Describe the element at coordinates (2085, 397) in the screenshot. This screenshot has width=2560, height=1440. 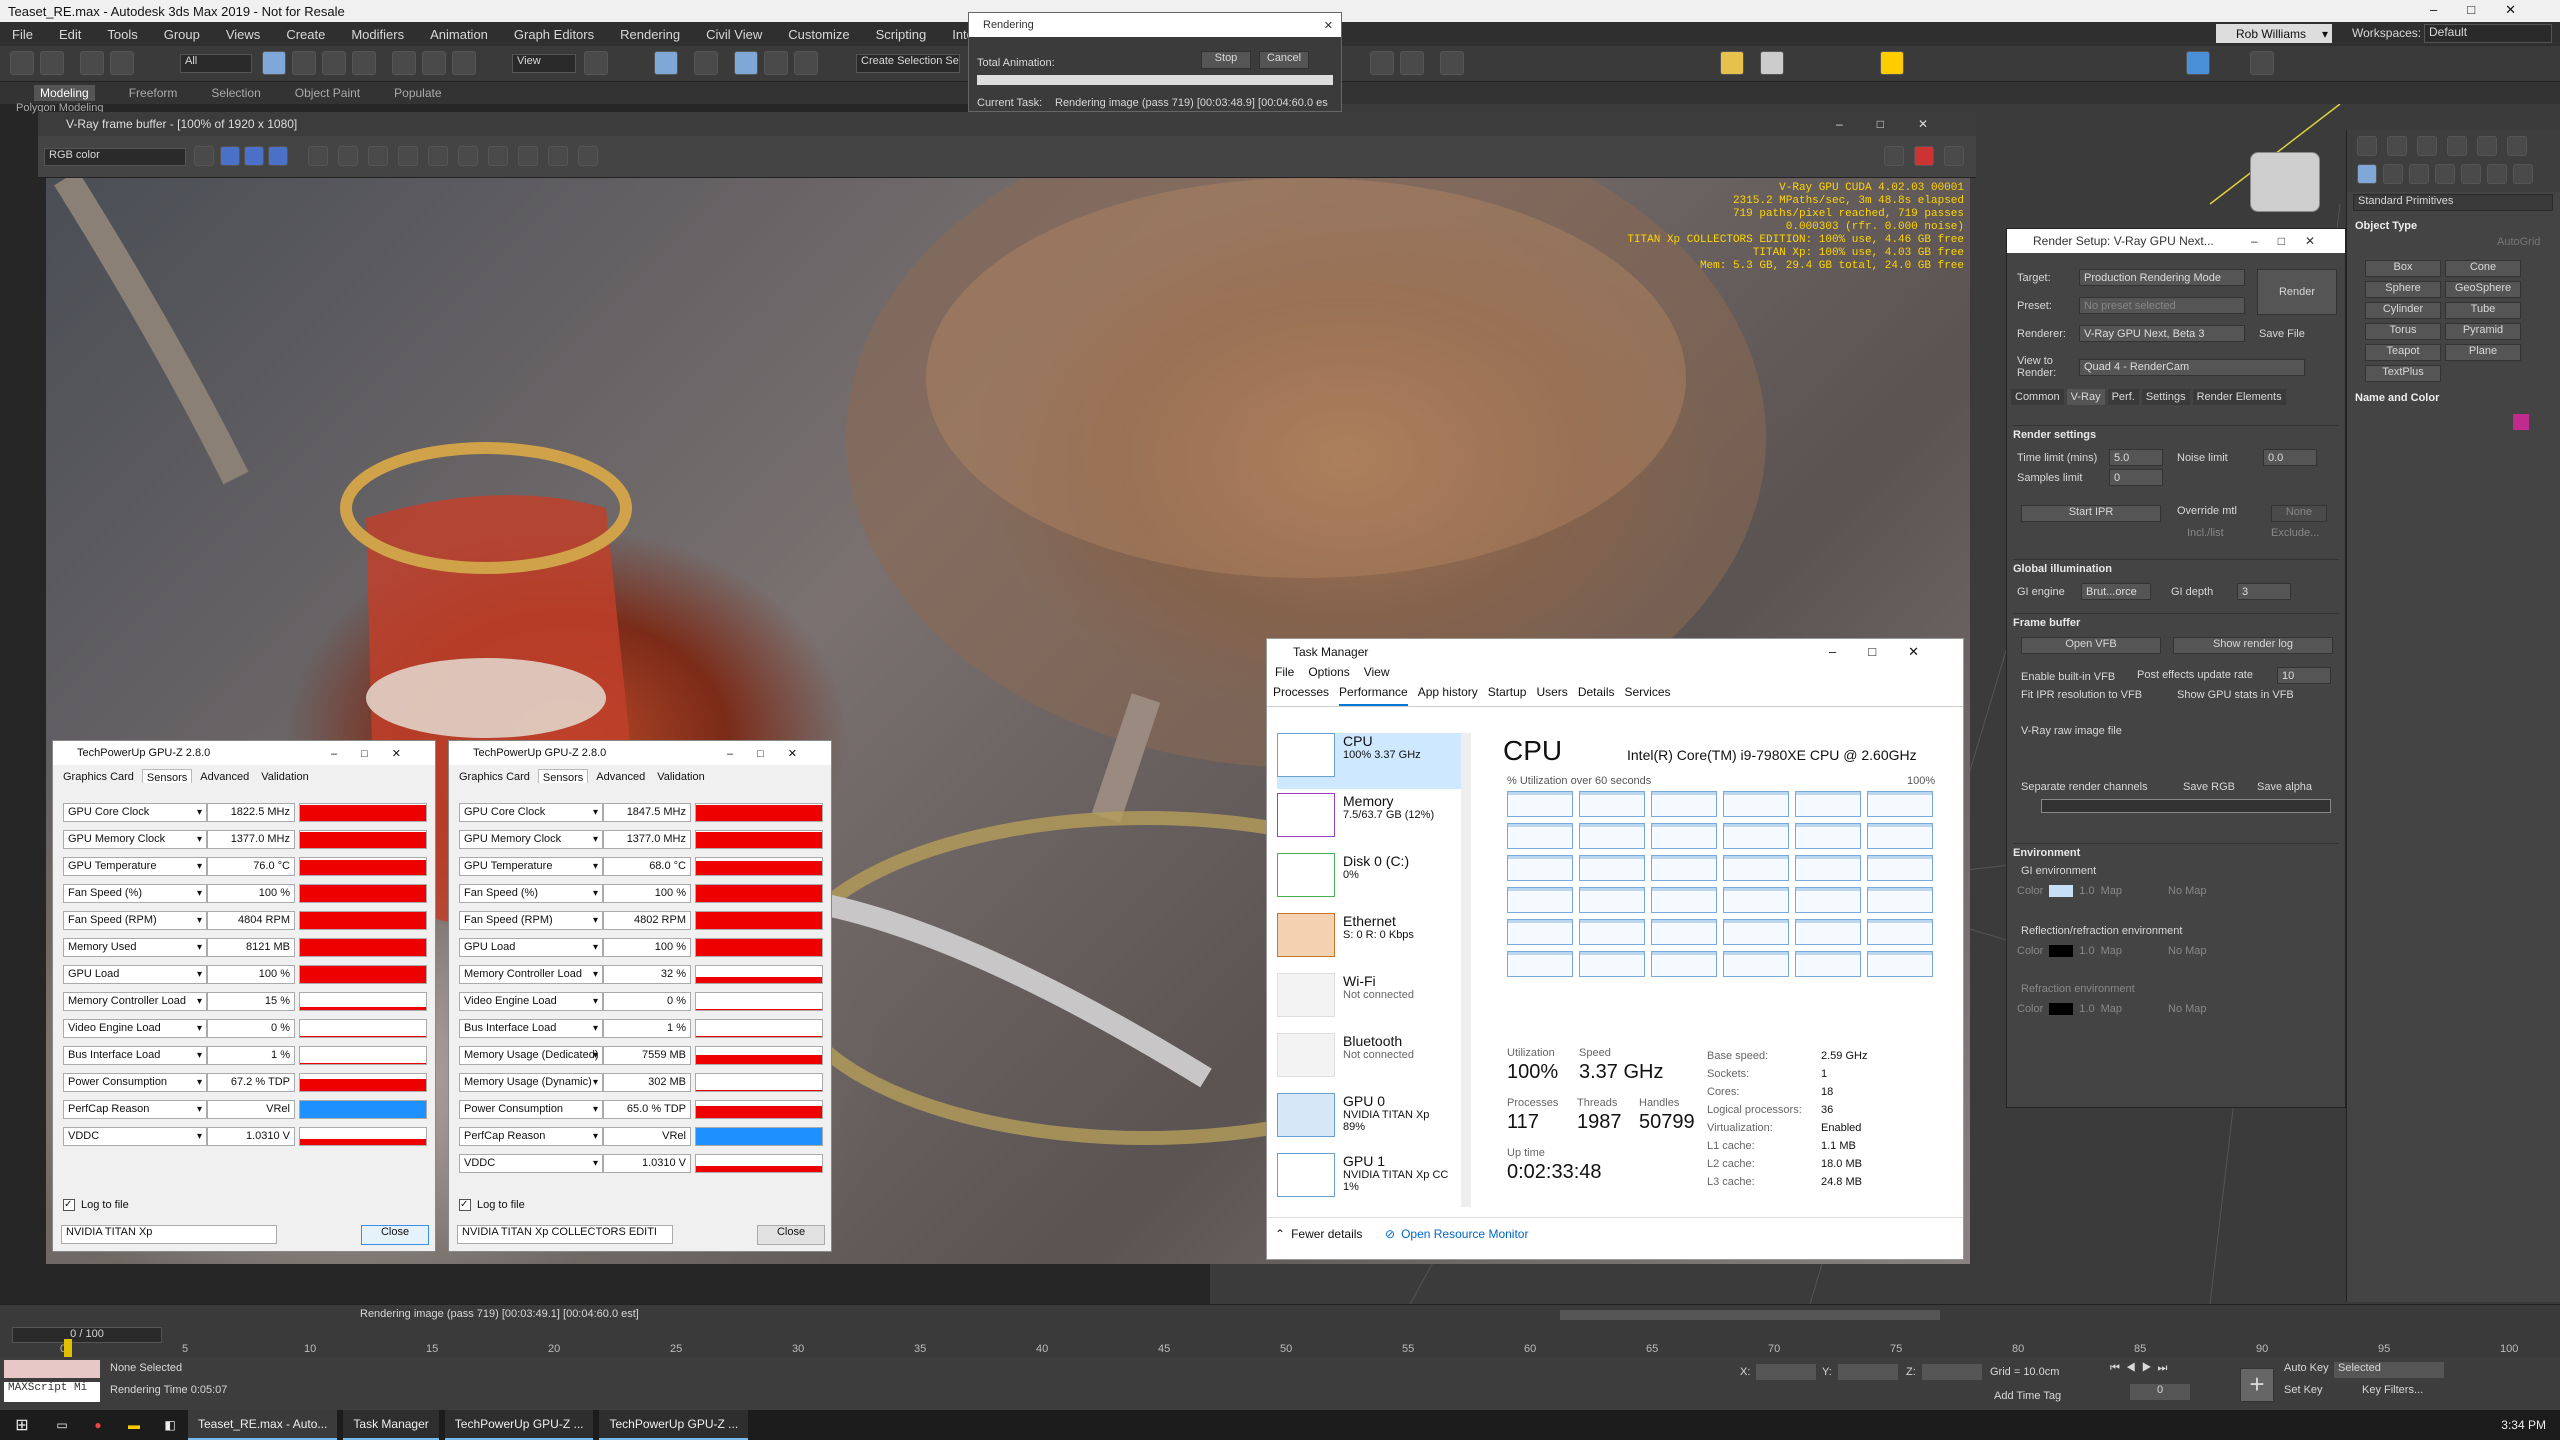
I see `tab-vray: V-Ray` at that location.